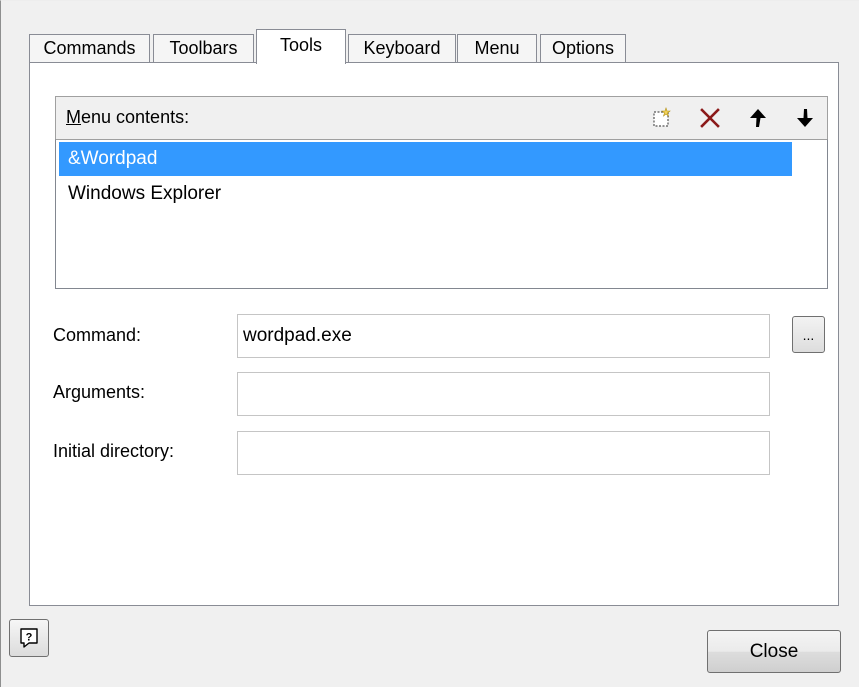  Describe the element at coordinates (583, 48) in the screenshot. I see `tab-options: Options` at that location.